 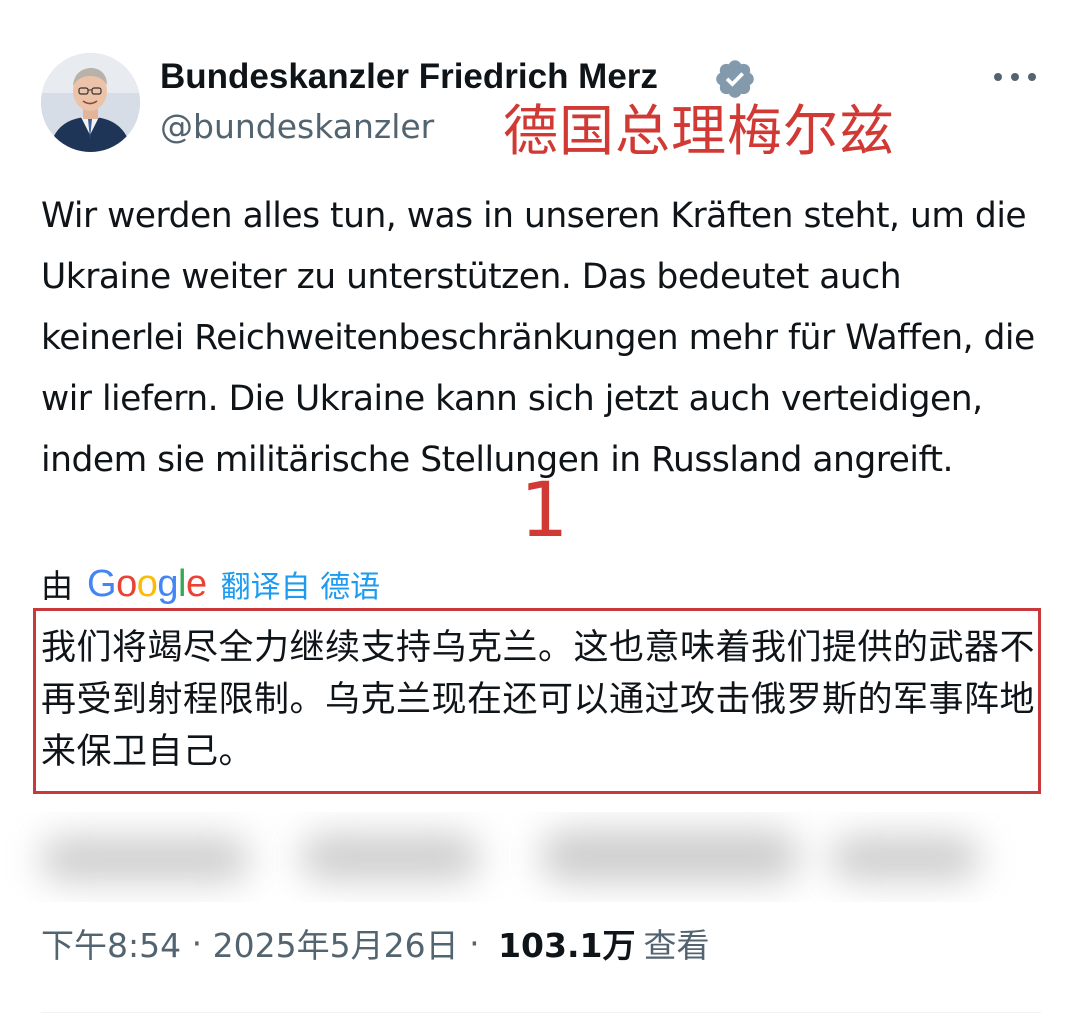 What do you see at coordinates (147, 583) in the screenshot?
I see `google-logo: Google` at bounding box center [147, 583].